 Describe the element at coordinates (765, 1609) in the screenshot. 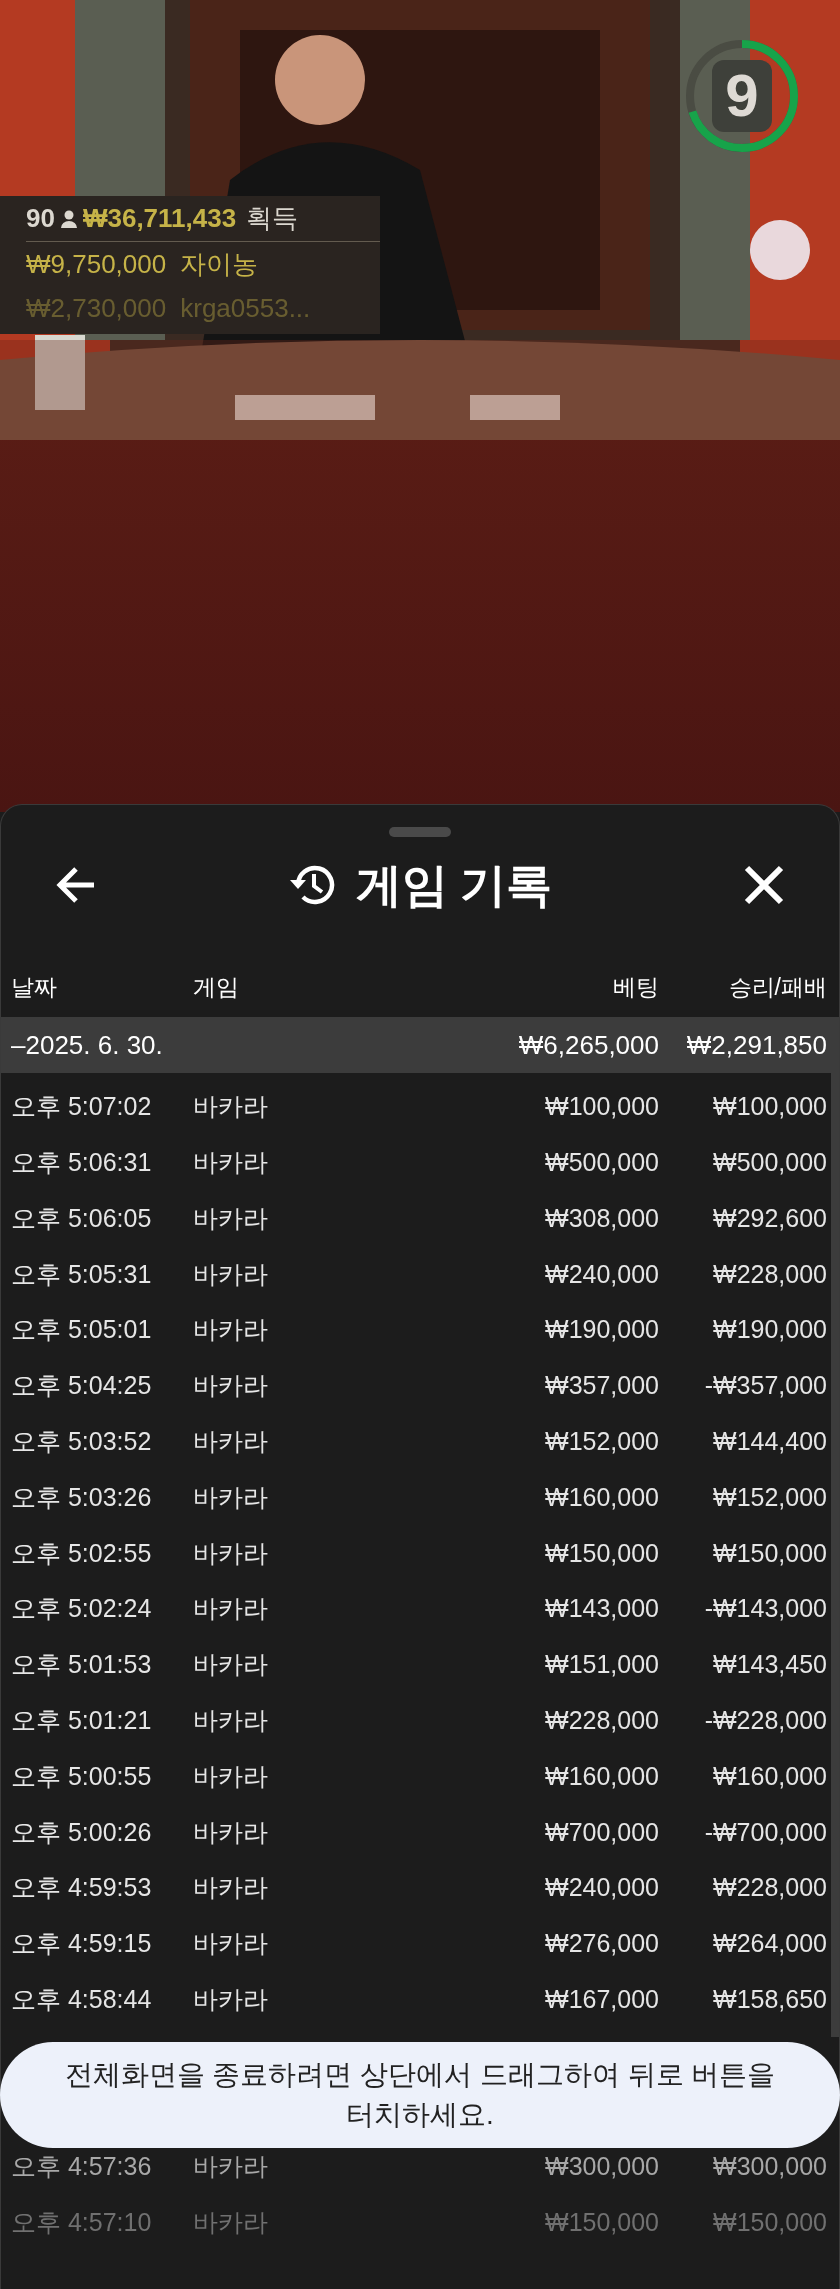

I see `table-cell-text: -₩143,000` at that location.